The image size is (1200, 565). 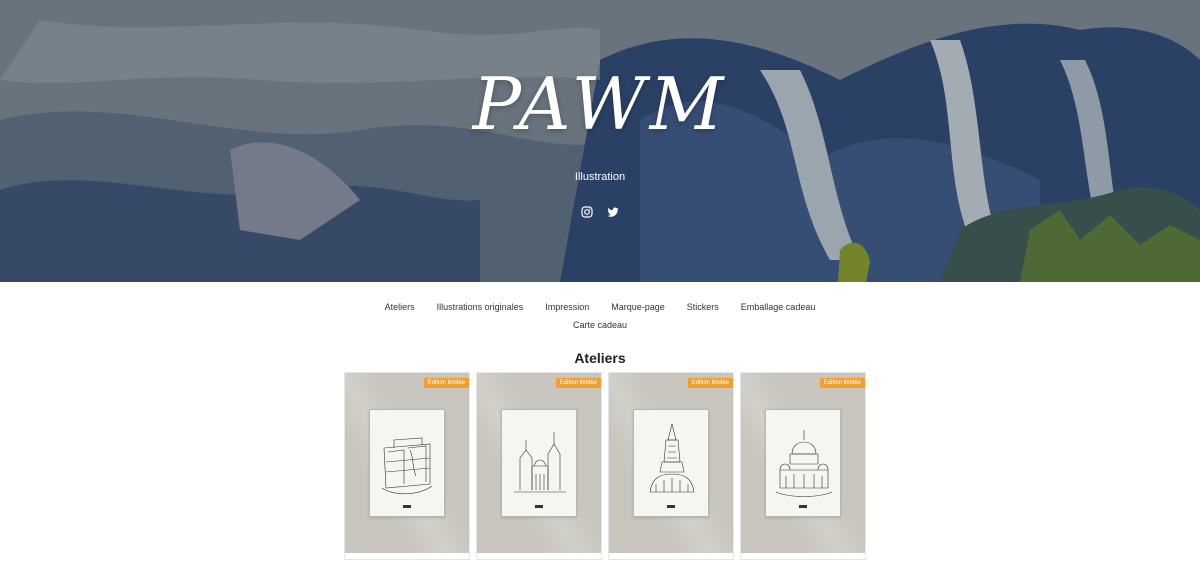 What do you see at coordinates (613, 211) in the screenshot?
I see `twitter-icon` at bounding box center [613, 211].